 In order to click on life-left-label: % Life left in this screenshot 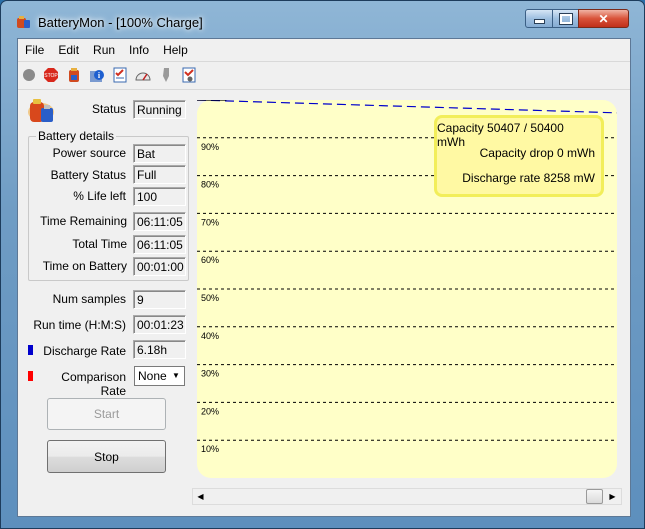, I will do `click(99, 196)`.